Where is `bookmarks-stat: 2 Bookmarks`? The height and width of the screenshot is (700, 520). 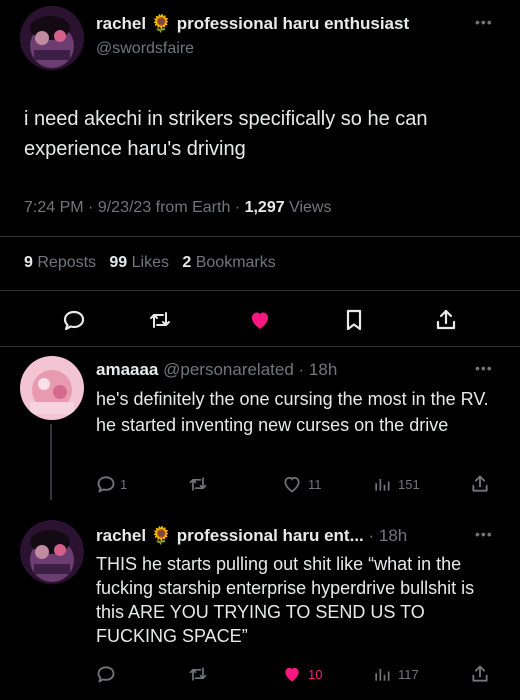
bookmarks-stat: 2 Bookmarks is located at coordinates (228, 262).